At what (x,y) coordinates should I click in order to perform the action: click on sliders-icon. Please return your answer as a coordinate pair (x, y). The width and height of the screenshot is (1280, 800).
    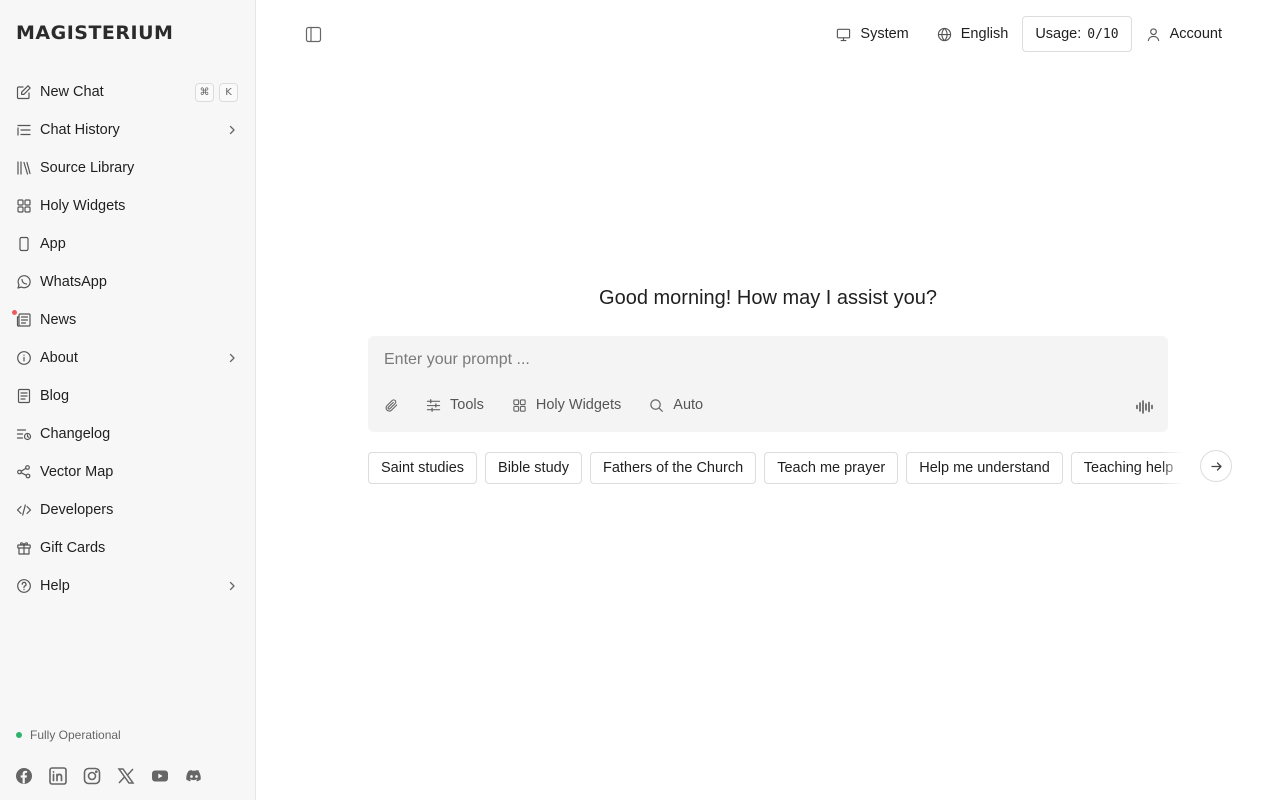
    Looking at the image, I should click on (433, 405).